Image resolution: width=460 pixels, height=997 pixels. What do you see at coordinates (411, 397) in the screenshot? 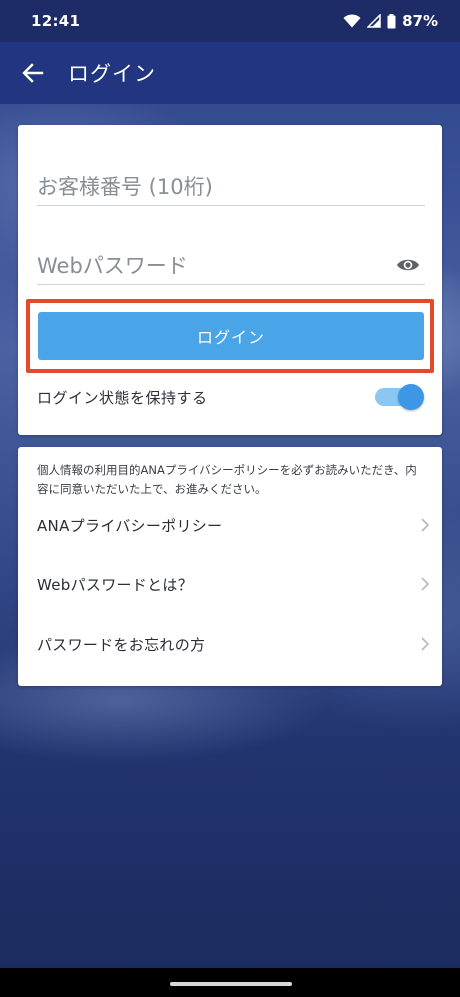
I see `toggle-thumb` at bounding box center [411, 397].